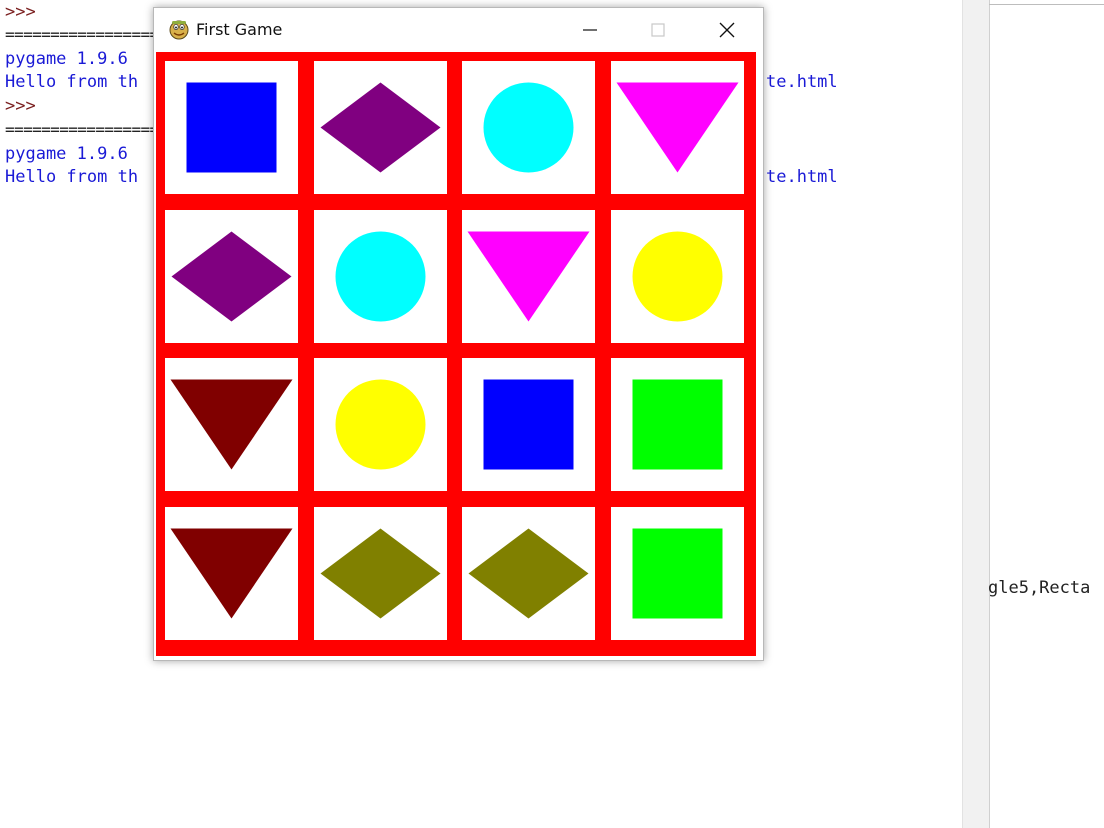 The image size is (1104, 828). What do you see at coordinates (458, 30) in the screenshot?
I see `window-titlebar: First Game` at bounding box center [458, 30].